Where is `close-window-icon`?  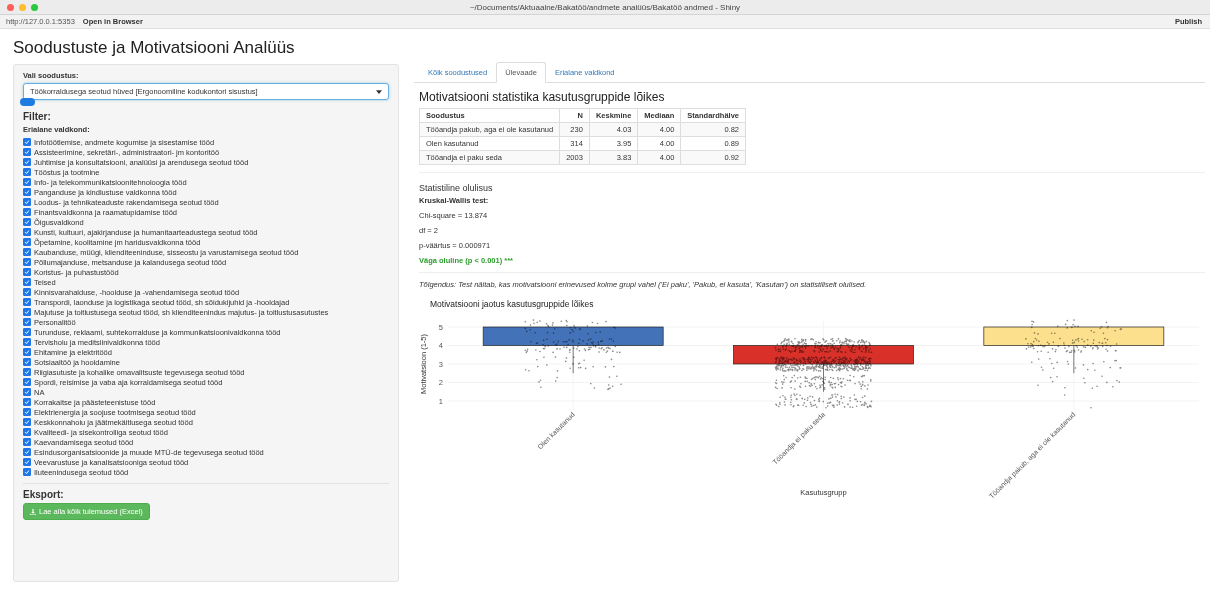 close-window-icon is located at coordinates (10, 7).